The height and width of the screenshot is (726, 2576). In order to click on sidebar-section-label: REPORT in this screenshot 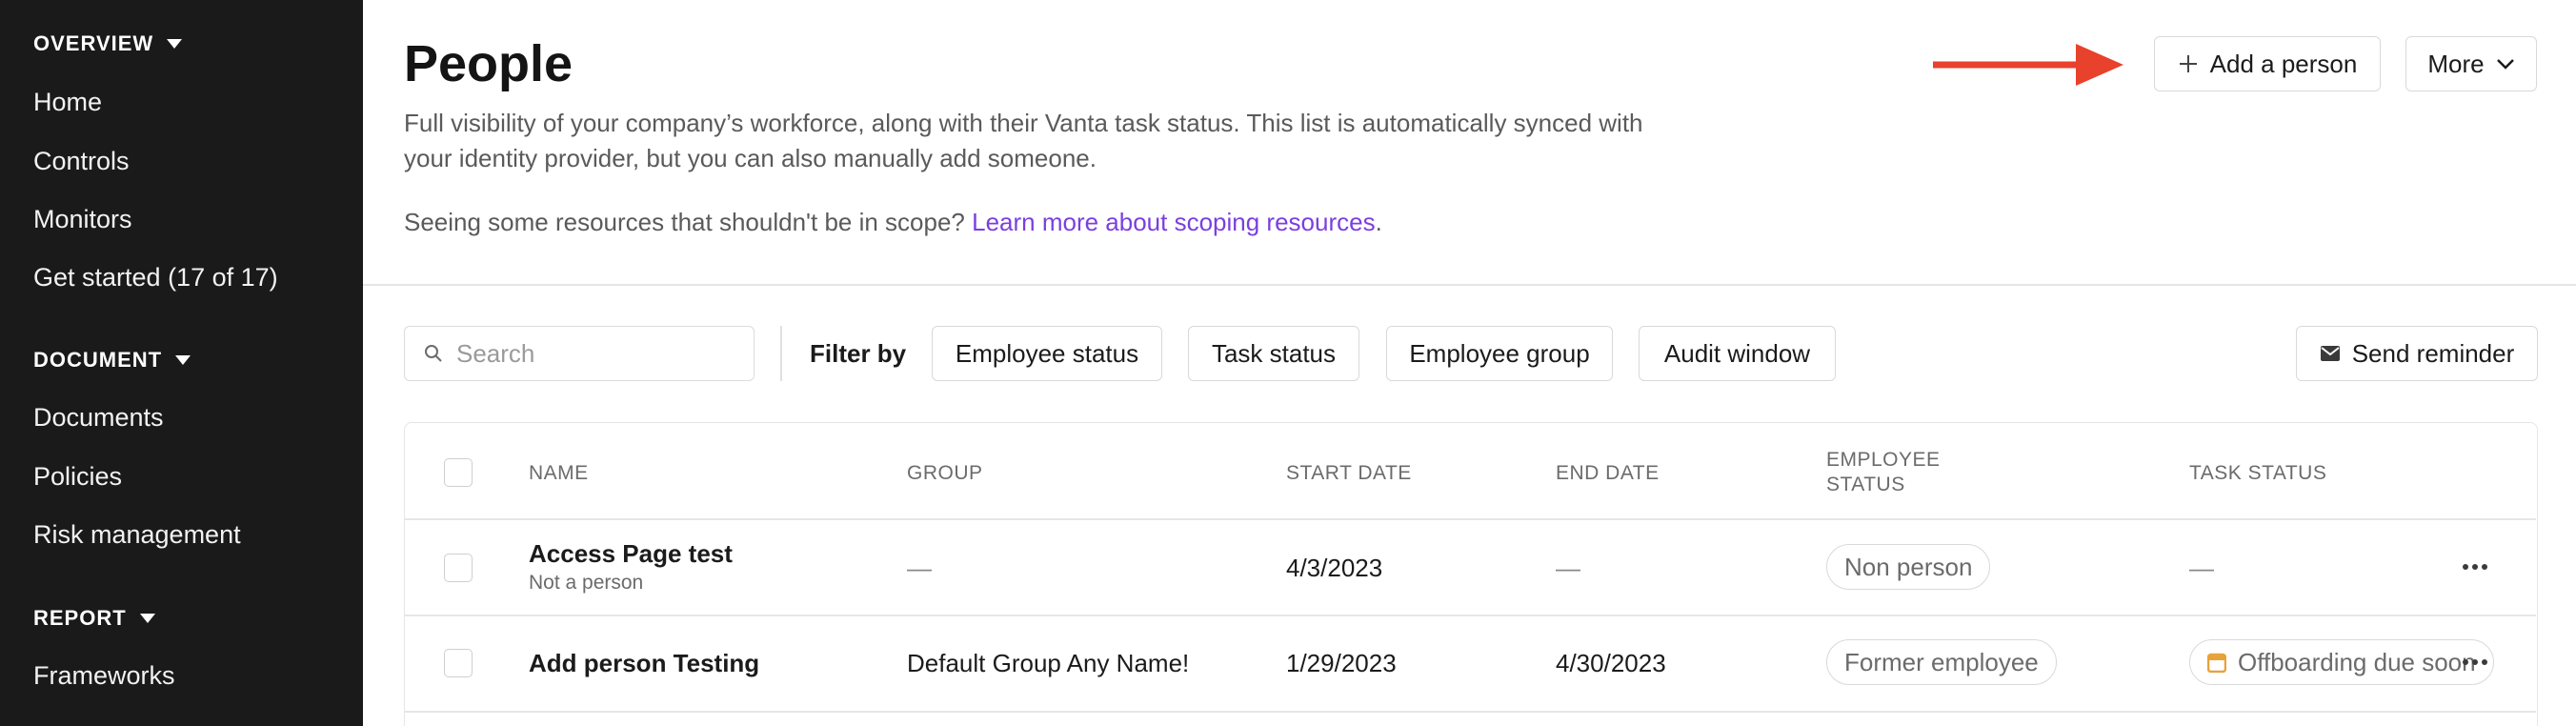, I will do `click(80, 618)`.